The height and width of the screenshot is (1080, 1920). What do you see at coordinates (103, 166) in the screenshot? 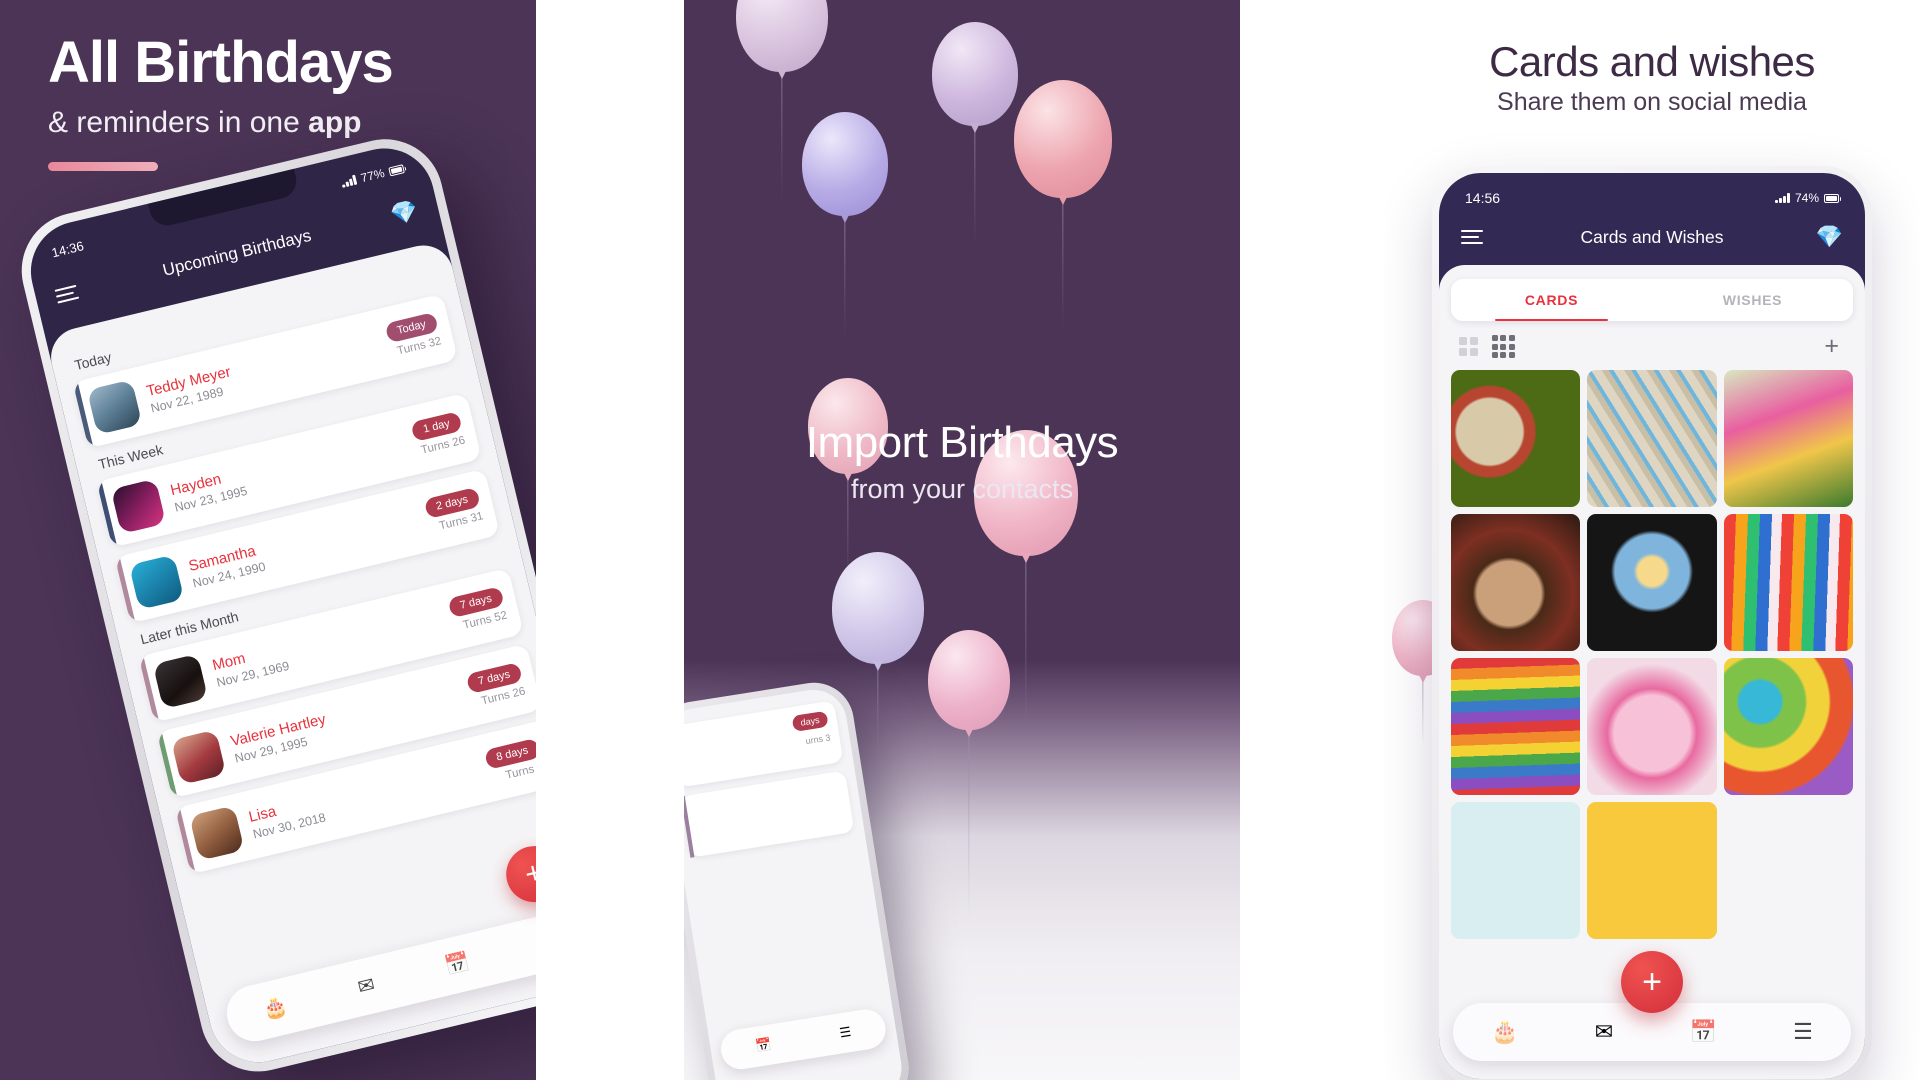
I see `headline-underline` at bounding box center [103, 166].